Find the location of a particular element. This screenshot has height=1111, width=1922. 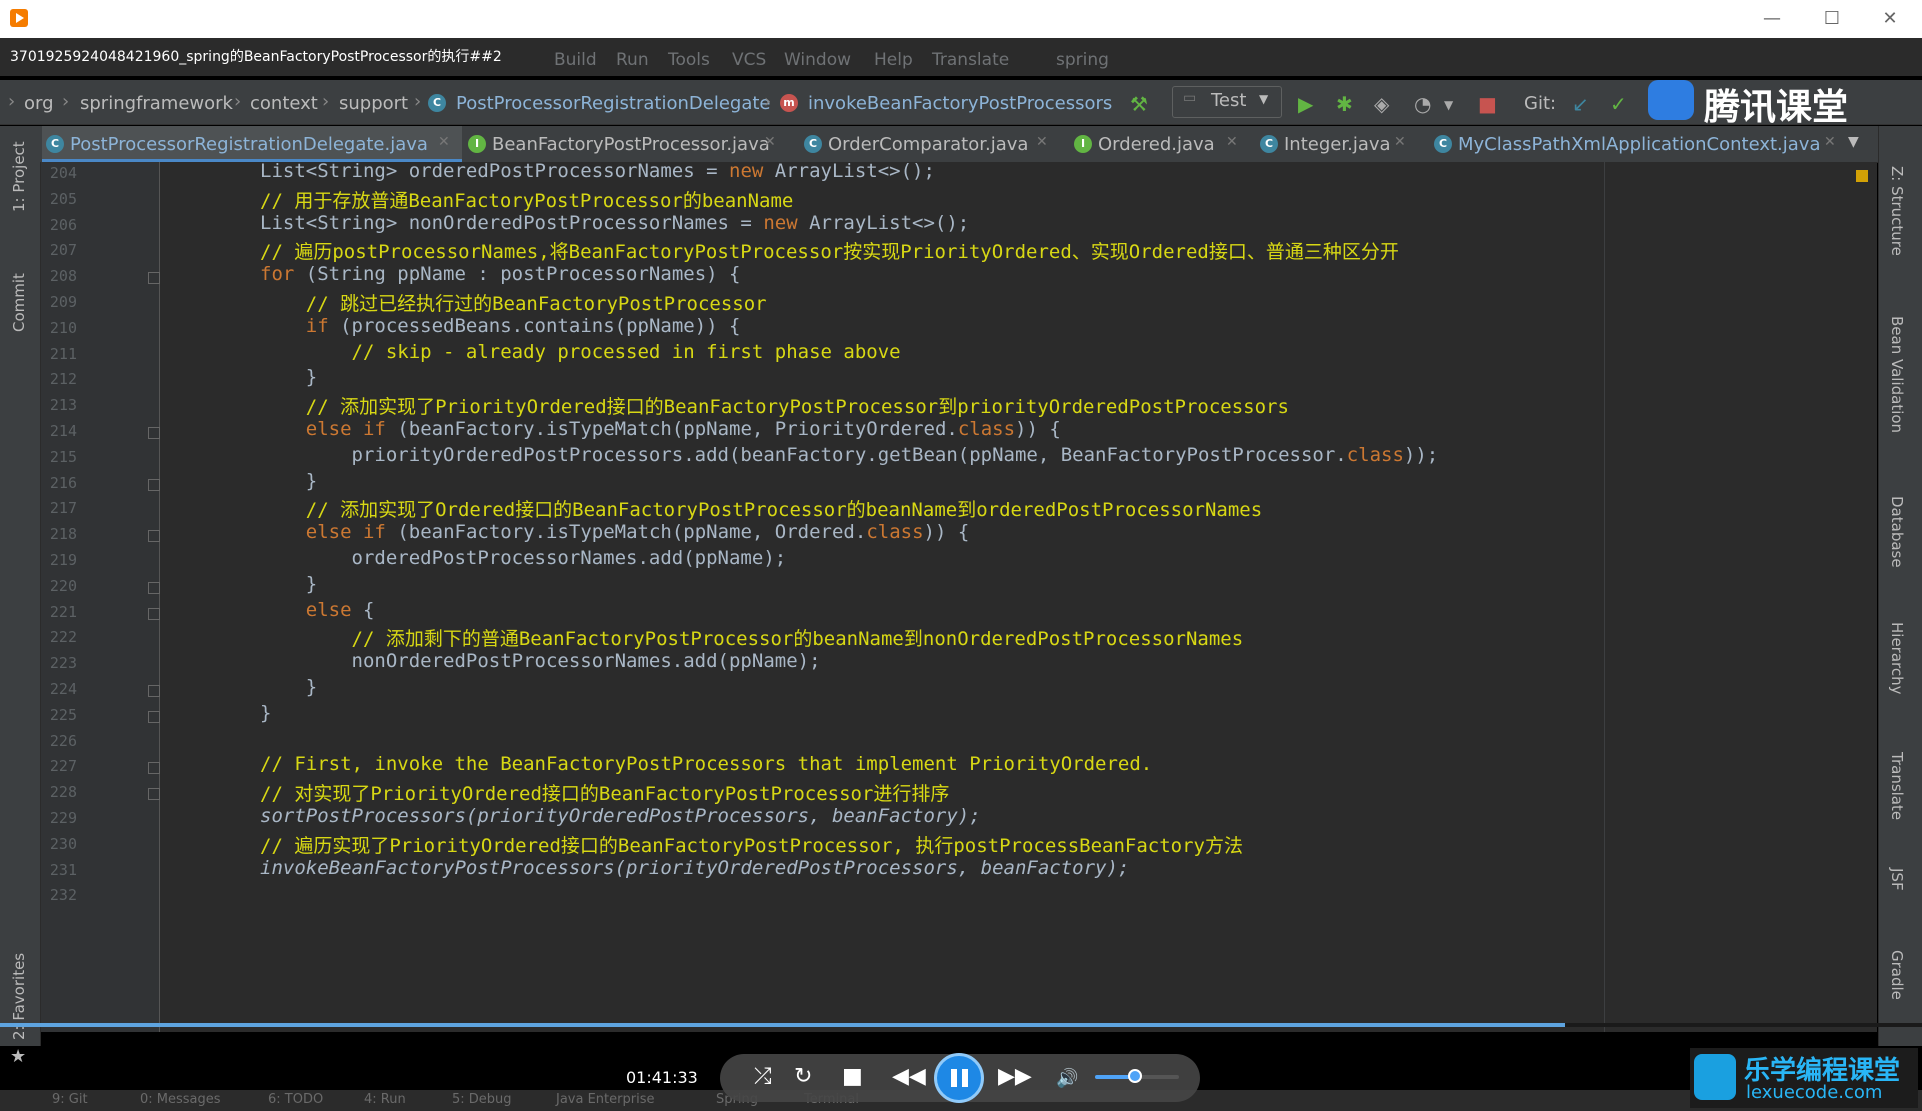

tool-bean-validation: Bean Validation is located at coordinates (1897, 374).